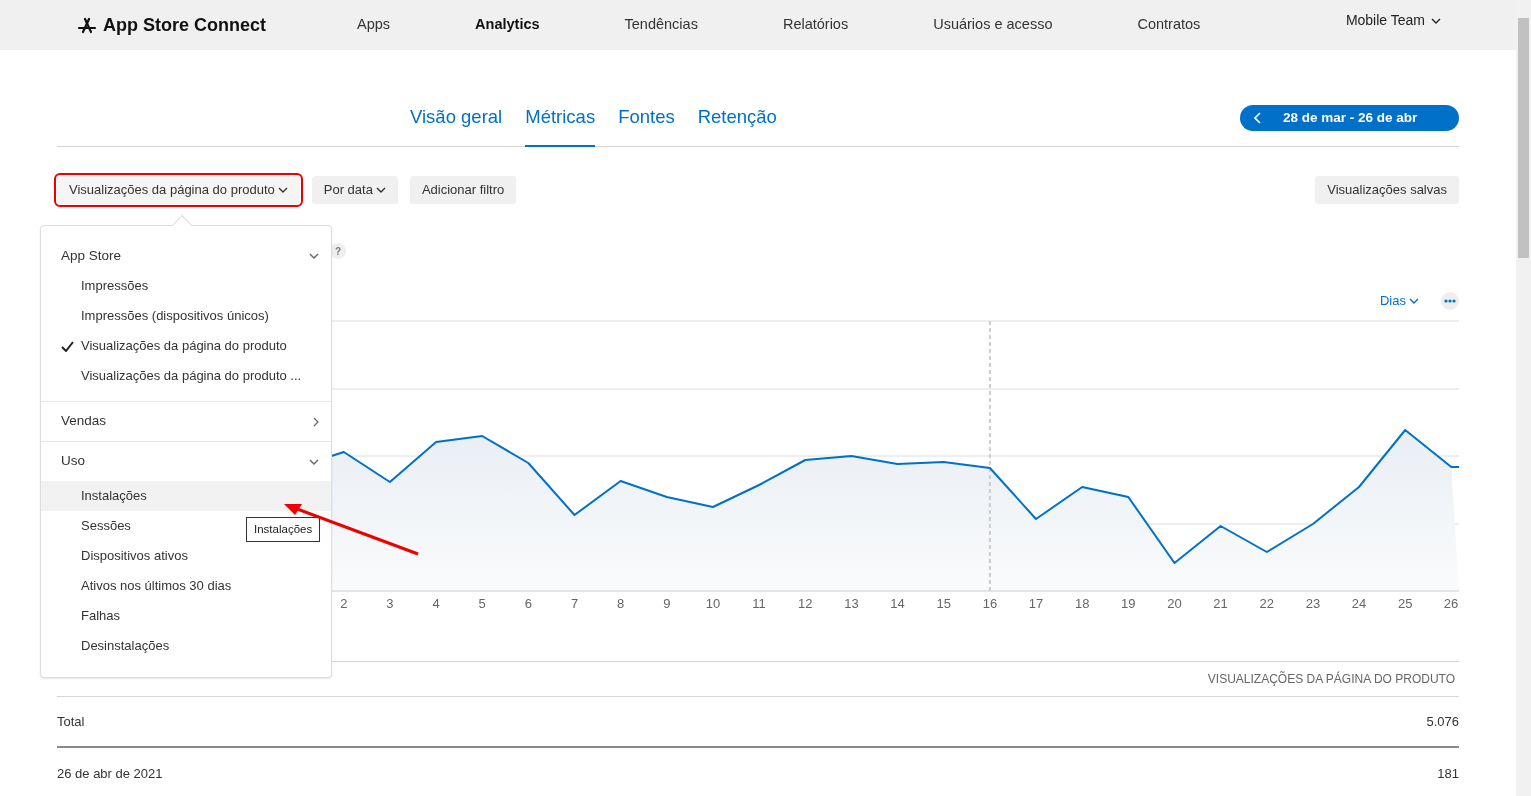 The image size is (1531, 796). Describe the element at coordinates (1442, 721) in the screenshot. I see `table-cell-text: 5.076` at that location.